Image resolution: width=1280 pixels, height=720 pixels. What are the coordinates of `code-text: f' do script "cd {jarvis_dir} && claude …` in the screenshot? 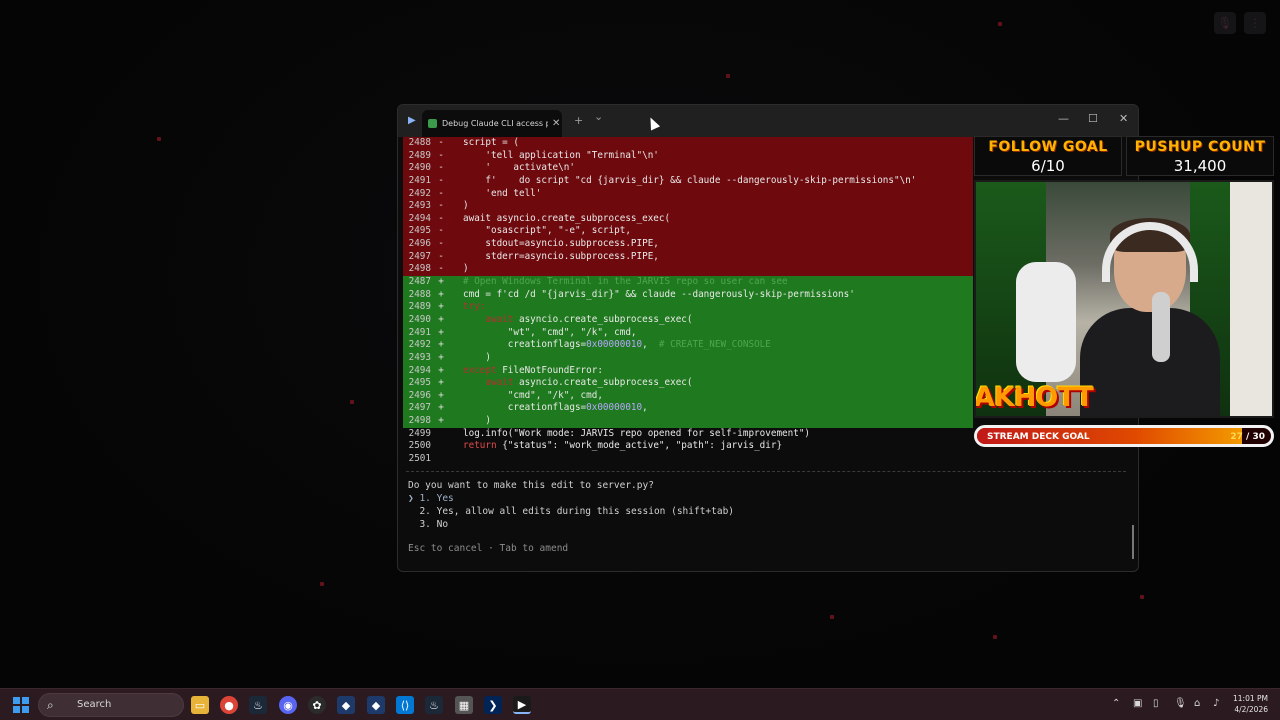 It's located at (683, 181).